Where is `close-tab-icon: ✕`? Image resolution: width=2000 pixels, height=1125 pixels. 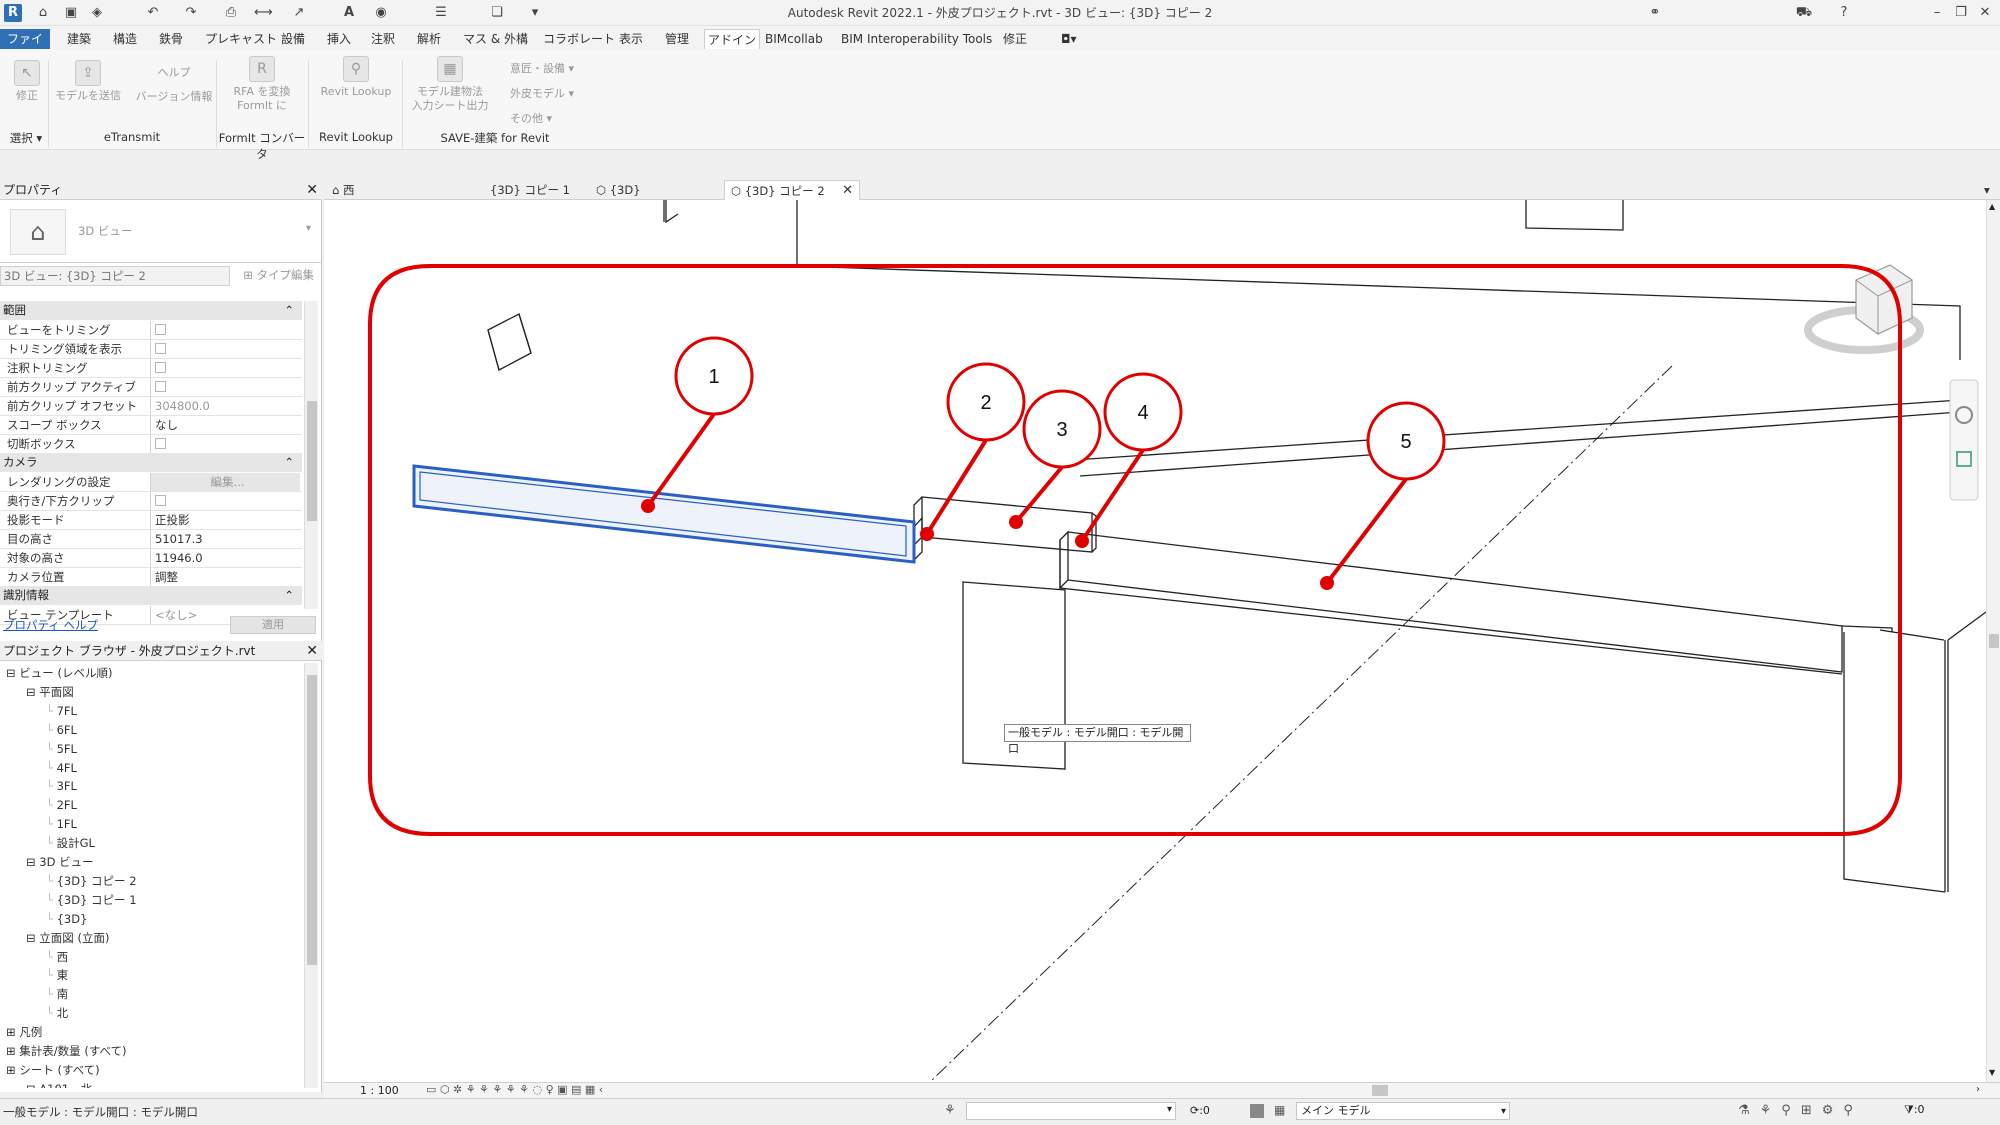 close-tab-icon: ✕ is located at coordinates (847, 191).